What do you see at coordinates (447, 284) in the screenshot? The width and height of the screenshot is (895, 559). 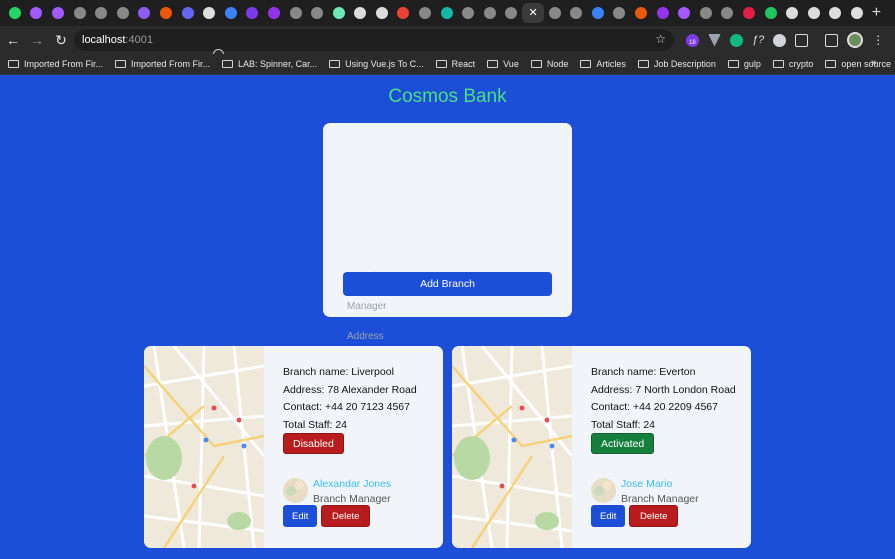 I see `add-branch-button: Add Branch` at bounding box center [447, 284].